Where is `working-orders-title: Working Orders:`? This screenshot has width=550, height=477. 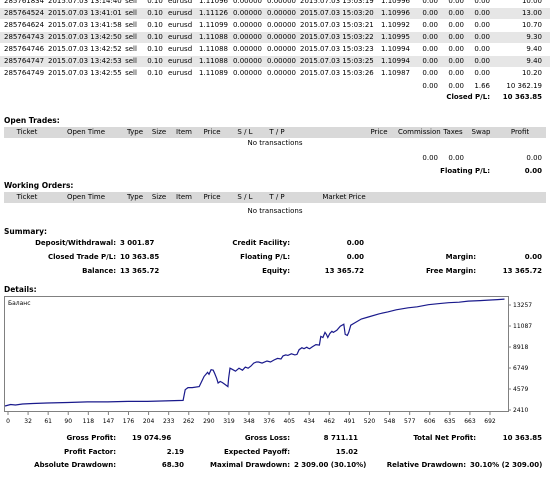
working-orders-title: Working Orders: is located at coordinates (39, 185).